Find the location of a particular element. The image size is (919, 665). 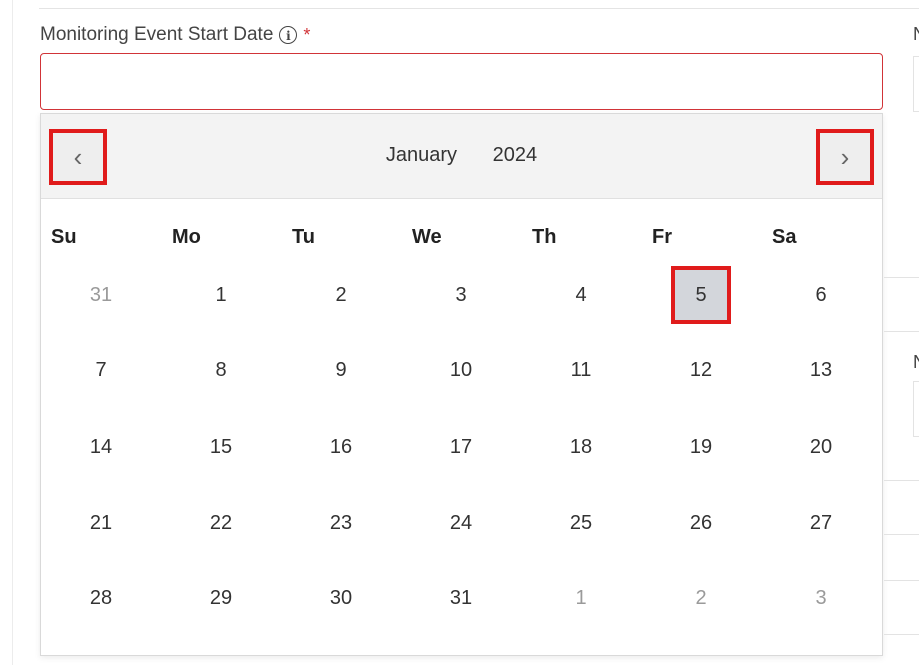

form-top-divider is located at coordinates (479, 4).